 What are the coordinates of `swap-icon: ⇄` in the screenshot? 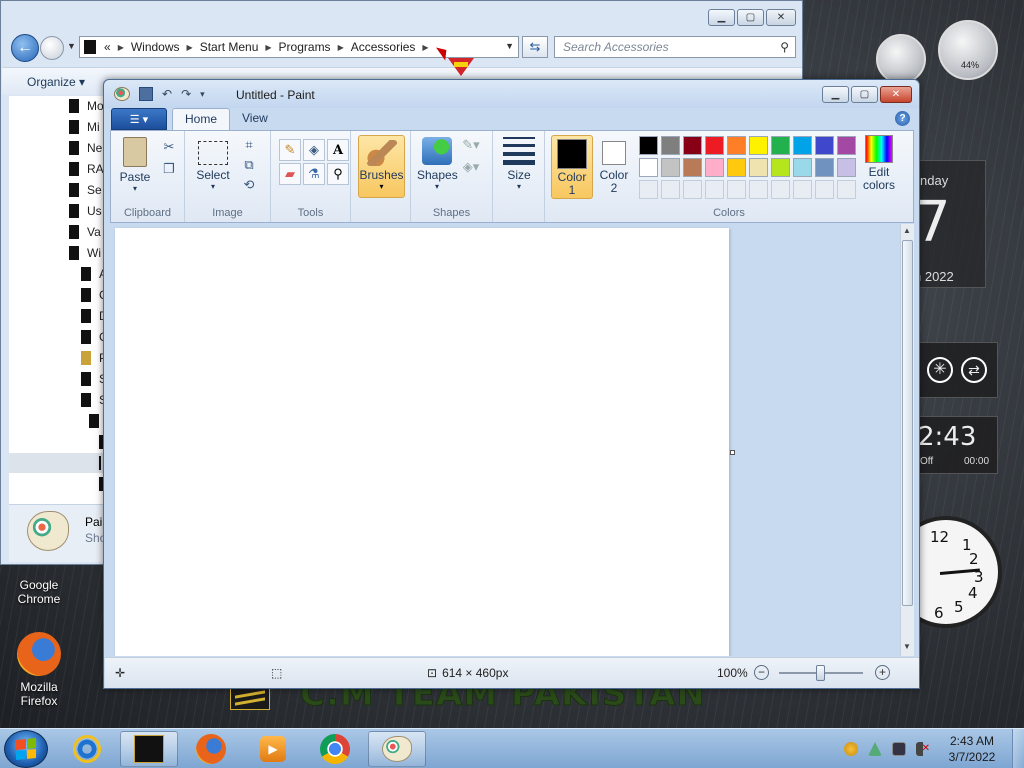 It's located at (974, 370).